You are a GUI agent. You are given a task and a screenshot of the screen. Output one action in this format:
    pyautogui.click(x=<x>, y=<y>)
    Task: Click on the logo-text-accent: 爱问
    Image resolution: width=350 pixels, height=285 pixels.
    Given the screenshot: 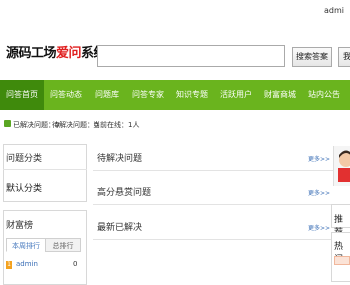 What is the action you would take?
    pyautogui.click(x=69, y=53)
    